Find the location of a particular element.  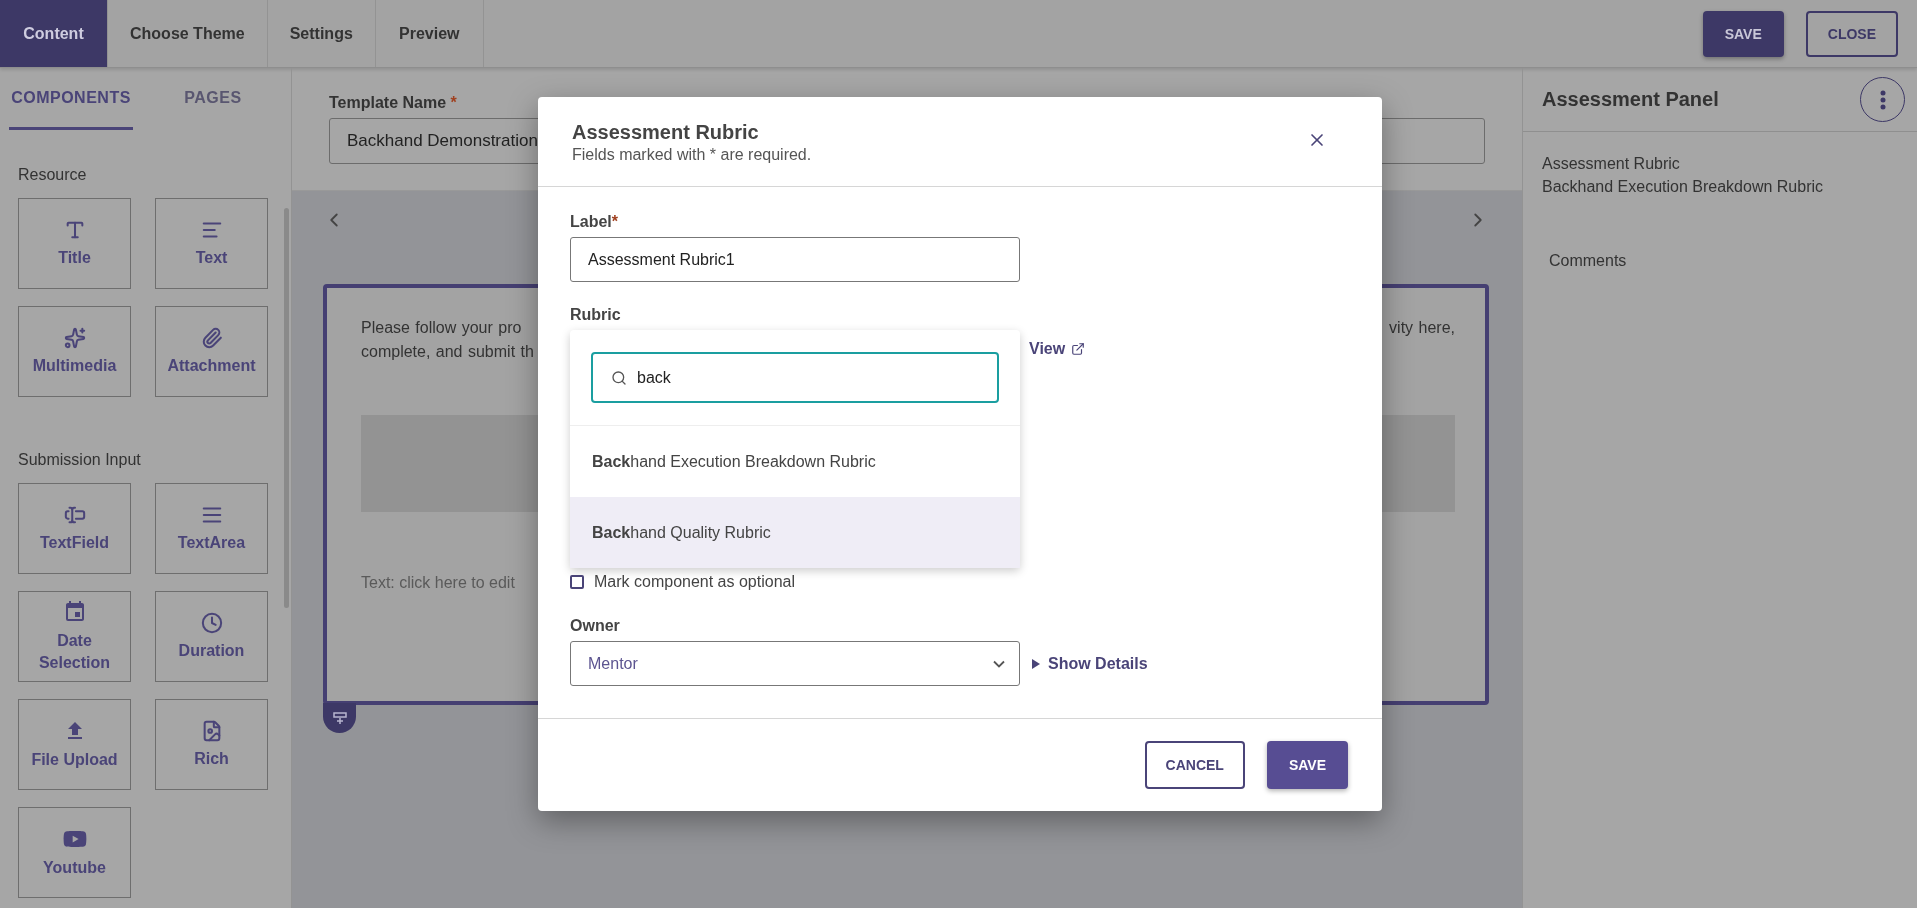

owner-select: Mentor is located at coordinates (795, 663).